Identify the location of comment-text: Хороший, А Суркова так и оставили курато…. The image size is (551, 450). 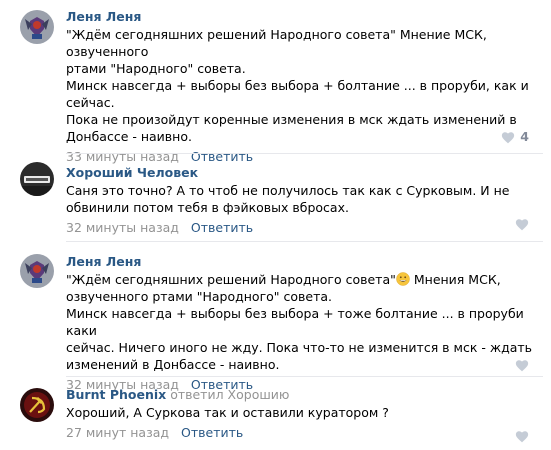
(227, 412).